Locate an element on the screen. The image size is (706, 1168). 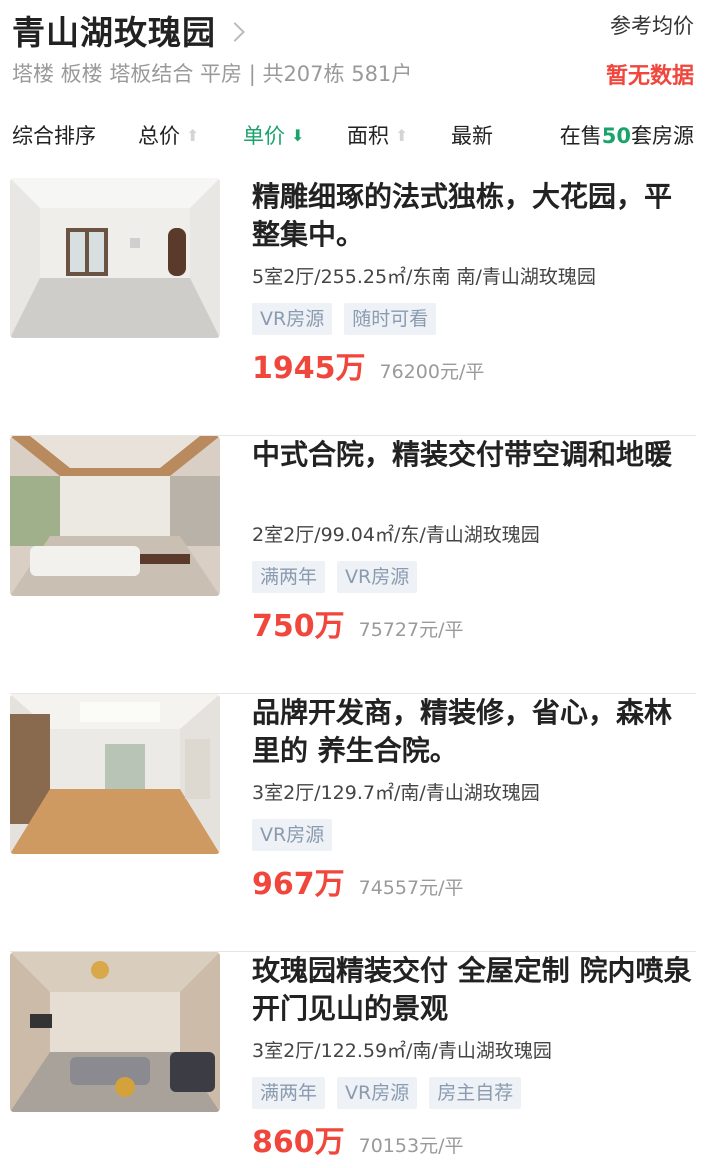
total-price: 750万 is located at coordinates (298, 626).